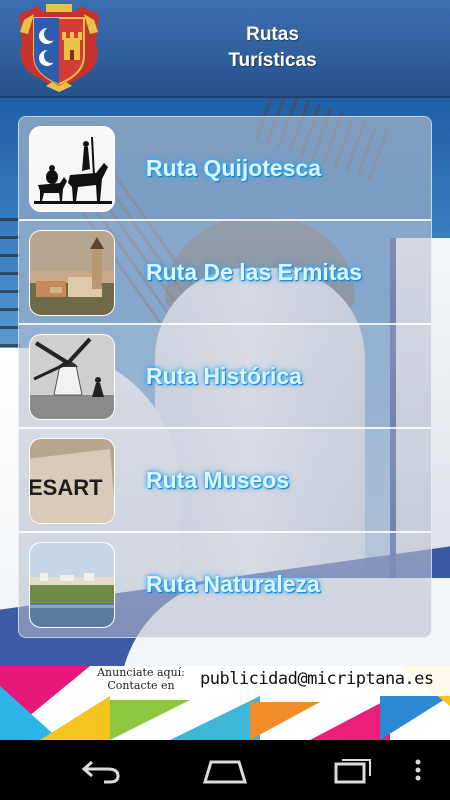  I want to click on coat-of-arms-icon, so click(59, 48).